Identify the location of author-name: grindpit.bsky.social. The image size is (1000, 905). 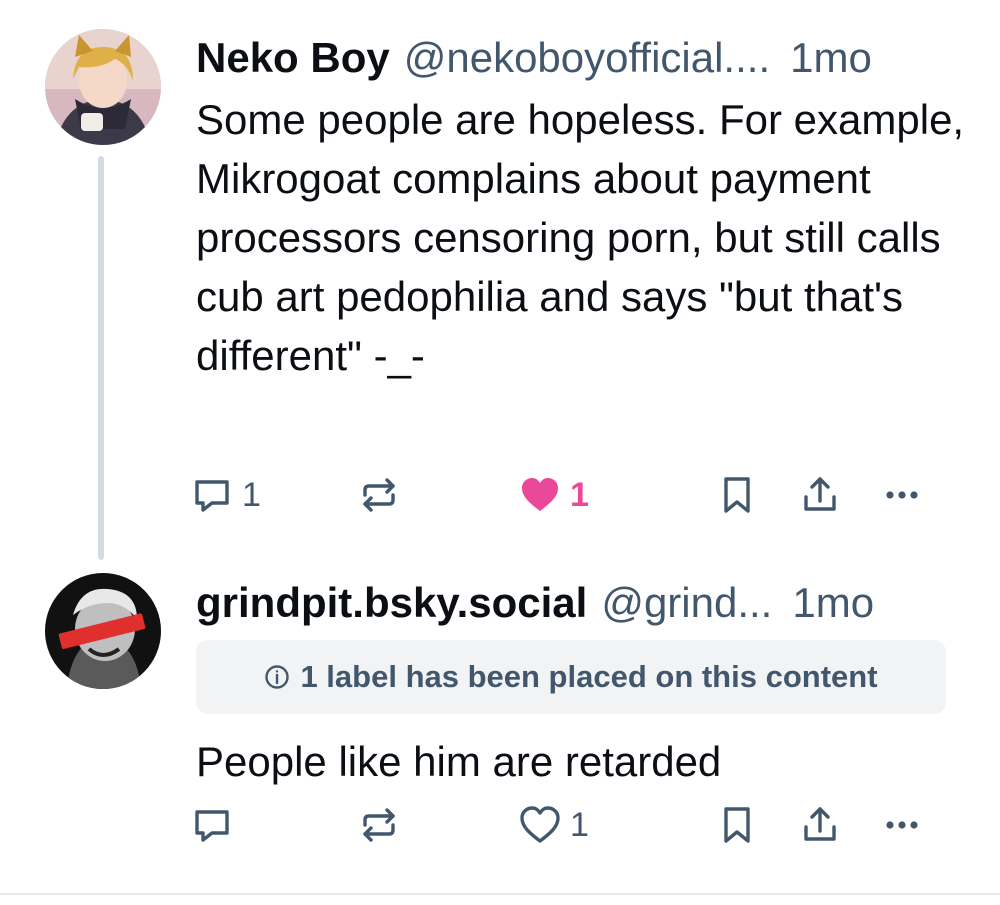
(391, 603).